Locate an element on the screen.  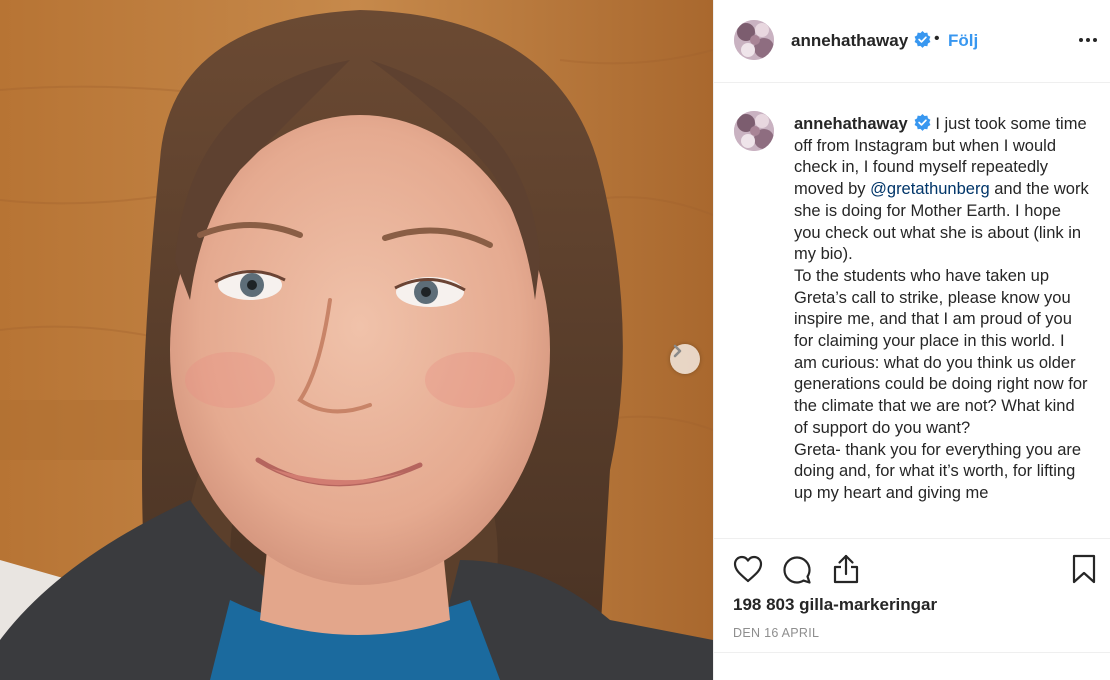
divider is located at coordinates (912, 652).